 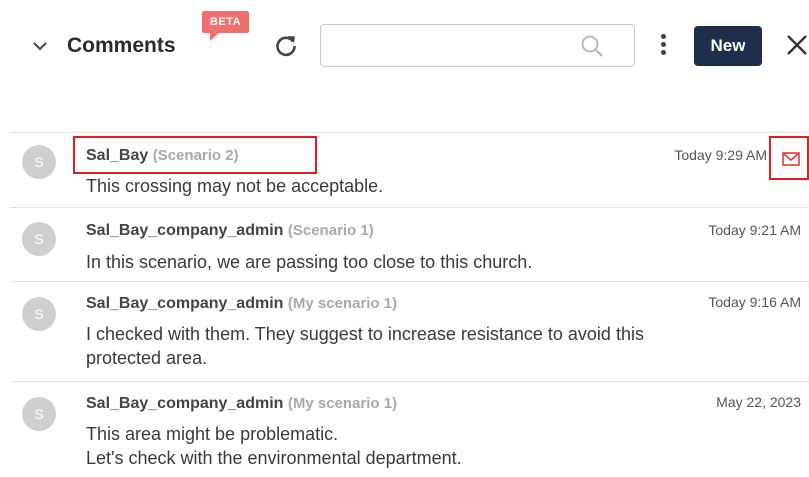 I want to click on chevron-down-icon, so click(x=40, y=46).